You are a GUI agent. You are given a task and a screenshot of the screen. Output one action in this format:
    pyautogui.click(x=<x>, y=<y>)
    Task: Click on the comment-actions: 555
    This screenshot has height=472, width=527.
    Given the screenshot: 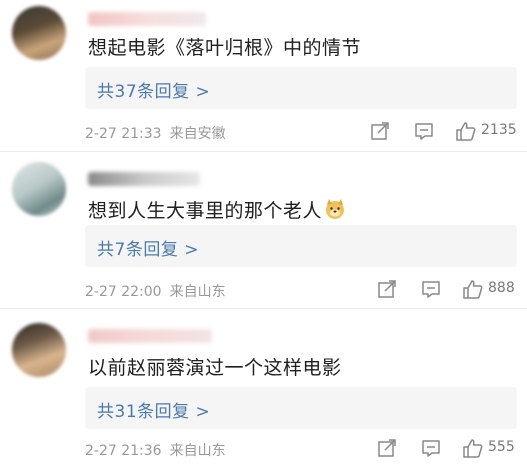 What is the action you would take?
    pyautogui.click(x=446, y=448)
    